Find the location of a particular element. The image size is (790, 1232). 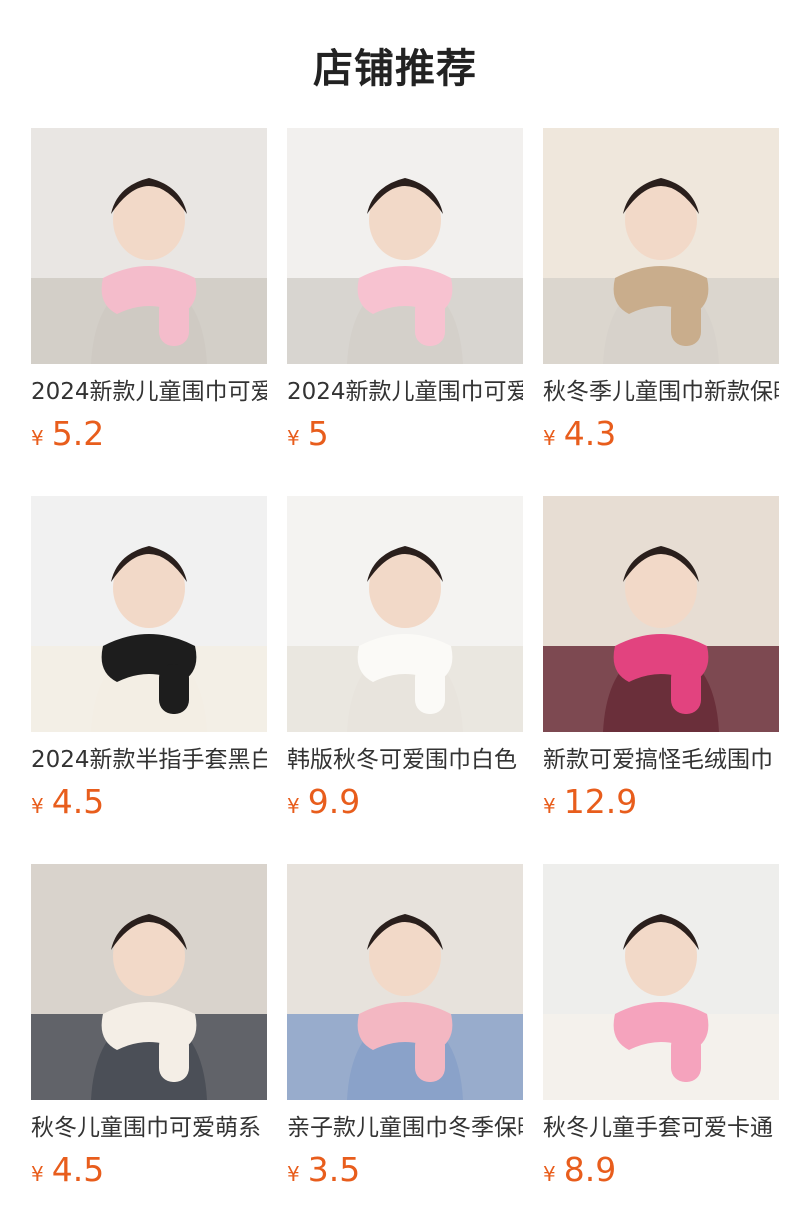

product-price: ¥3.5 is located at coordinates (405, 1173).